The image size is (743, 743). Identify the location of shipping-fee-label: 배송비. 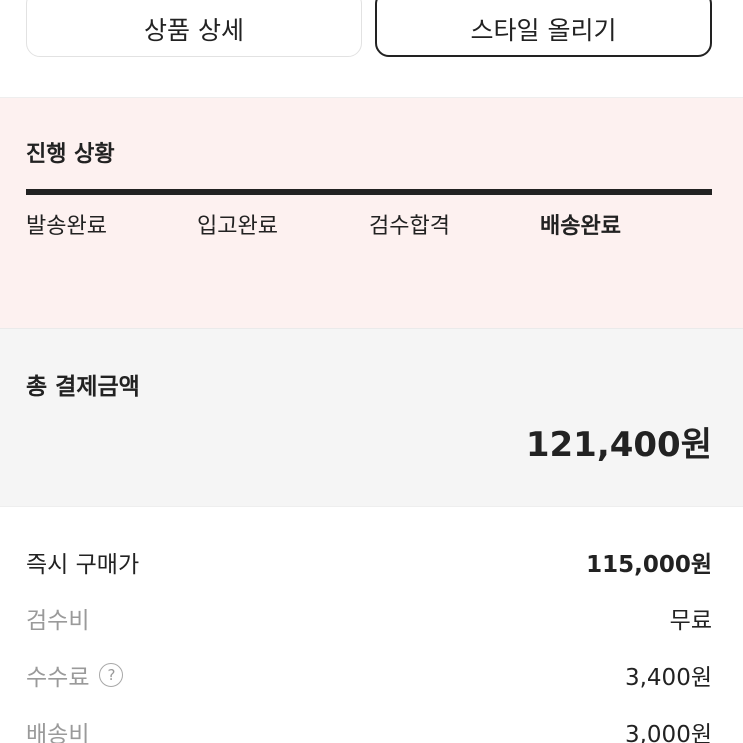
(58, 732).